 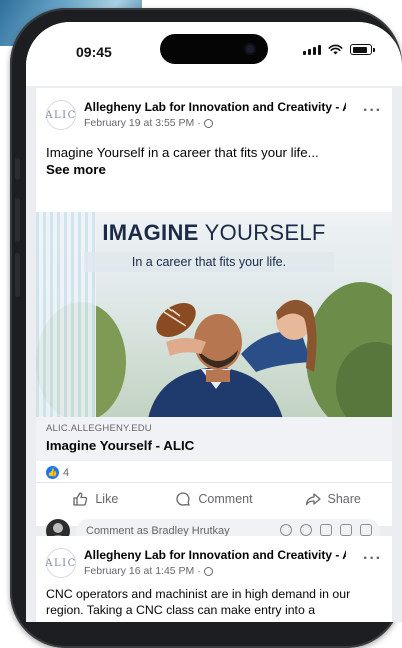 What do you see at coordinates (232, 358) in the screenshot?
I see `father-daughter-photo` at bounding box center [232, 358].